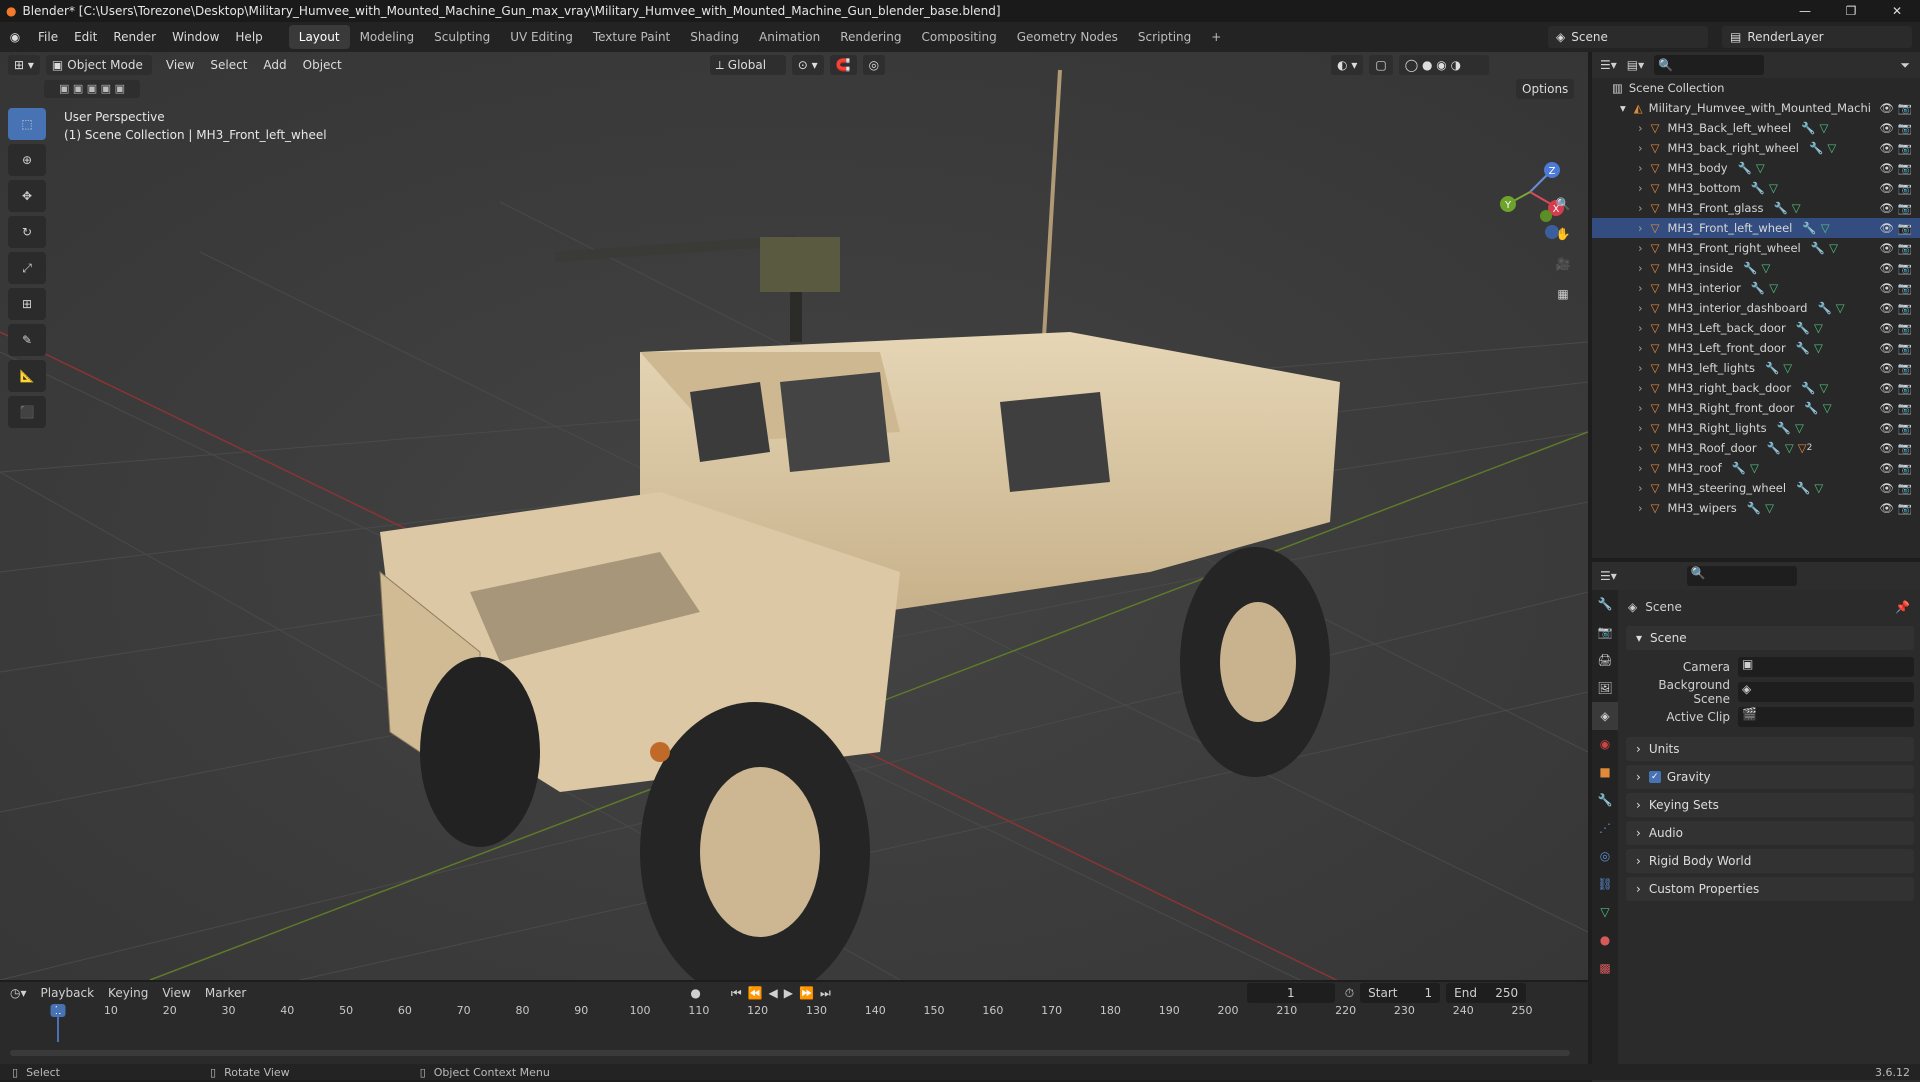  What do you see at coordinates (1563, 264) in the screenshot?
I see `camera-view-icon: 🎥` at bounding box center [1563, 264].